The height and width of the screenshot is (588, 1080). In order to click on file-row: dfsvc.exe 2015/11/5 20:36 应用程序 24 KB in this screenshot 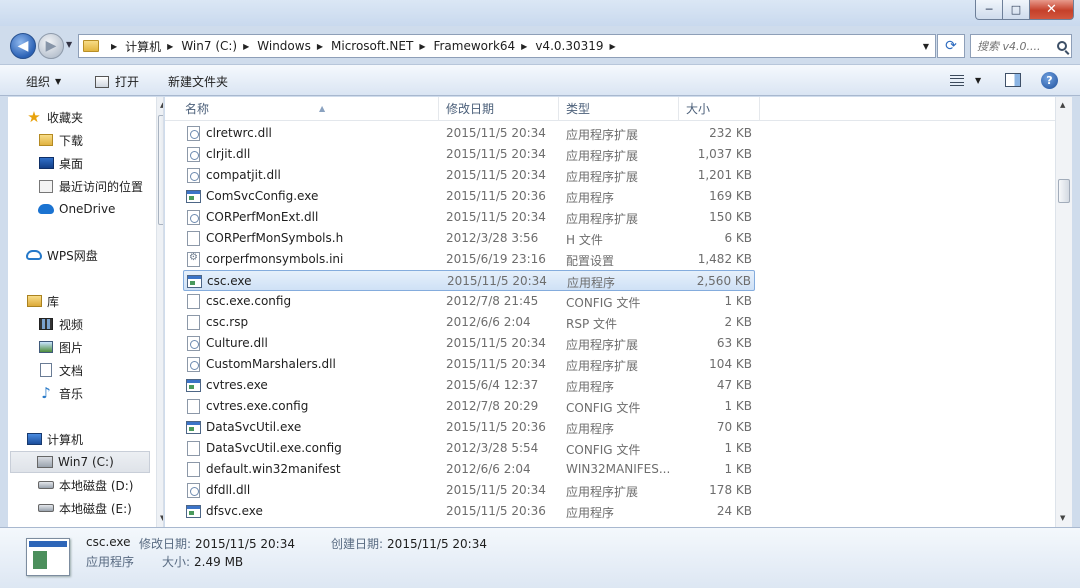, I will do `click(469, 511)`.